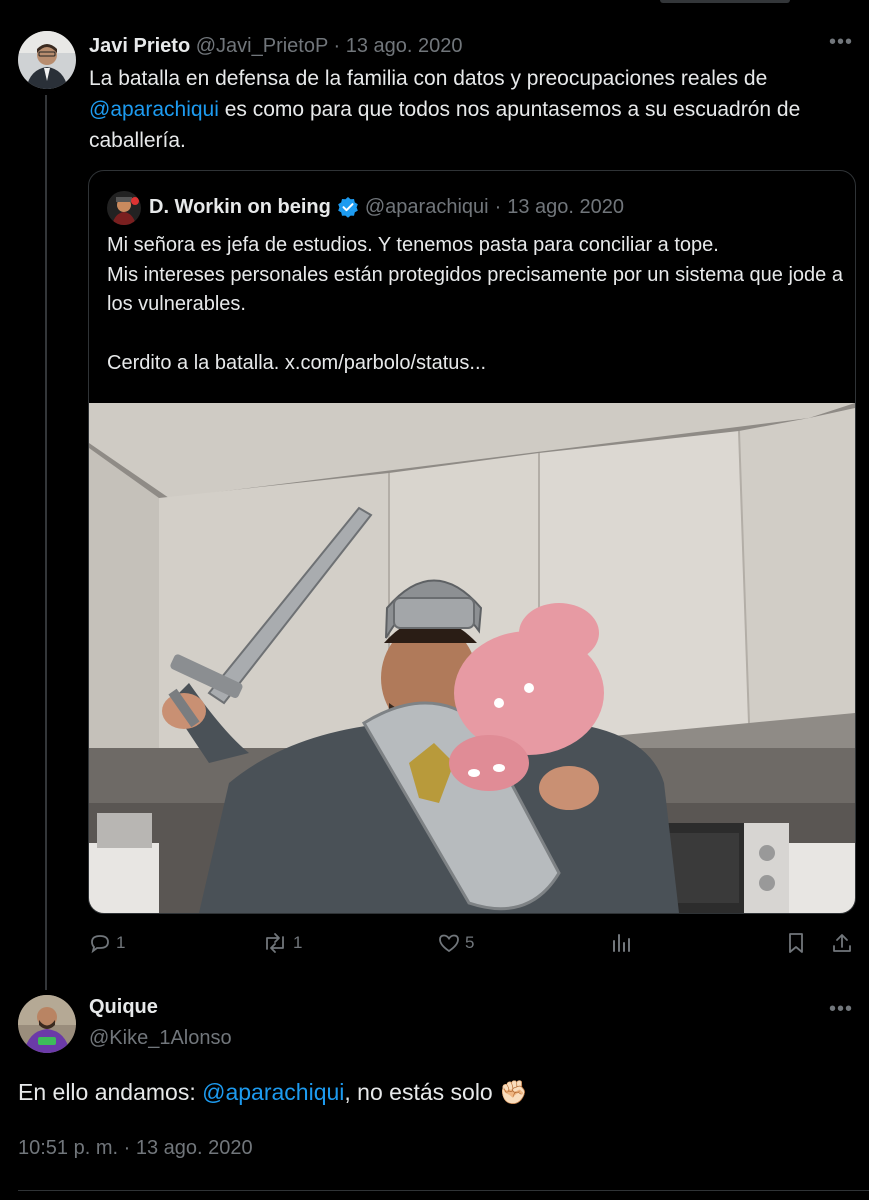 This screenshot has width=869, height=1200. I want to click on views-button, so click(622, 943).